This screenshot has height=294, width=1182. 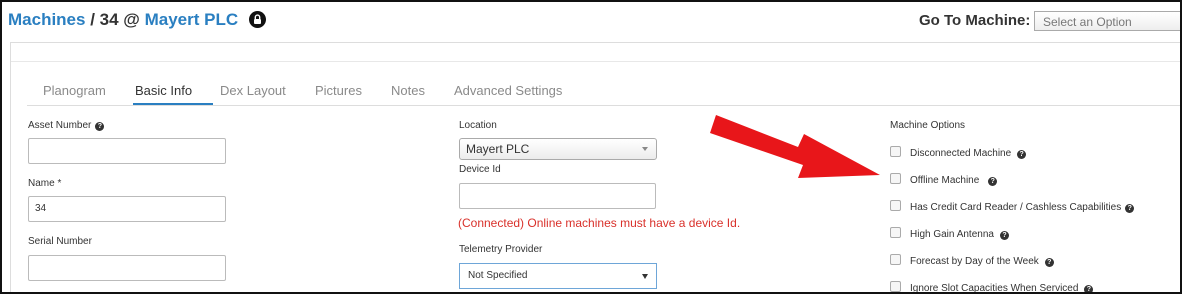 I want to click on option-label: Ignore Slot Capacities When Serviced, so click(x=994, y=288).